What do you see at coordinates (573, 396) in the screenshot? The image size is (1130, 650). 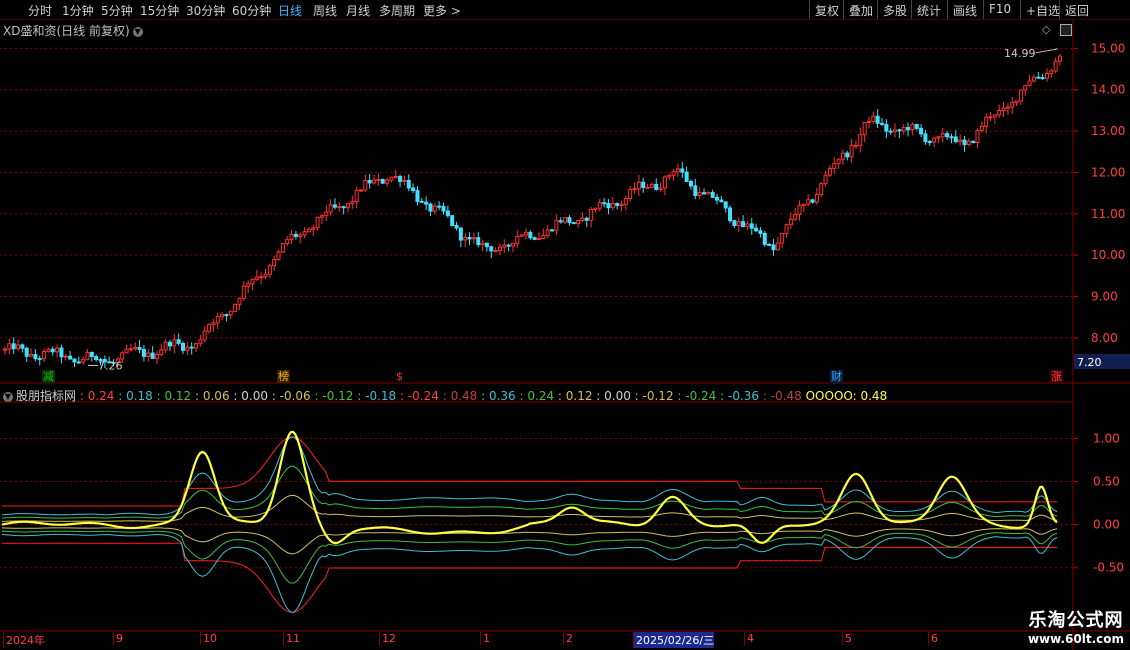 I see `legend-item-12: : 0.12` at bounding box center [573, 396].